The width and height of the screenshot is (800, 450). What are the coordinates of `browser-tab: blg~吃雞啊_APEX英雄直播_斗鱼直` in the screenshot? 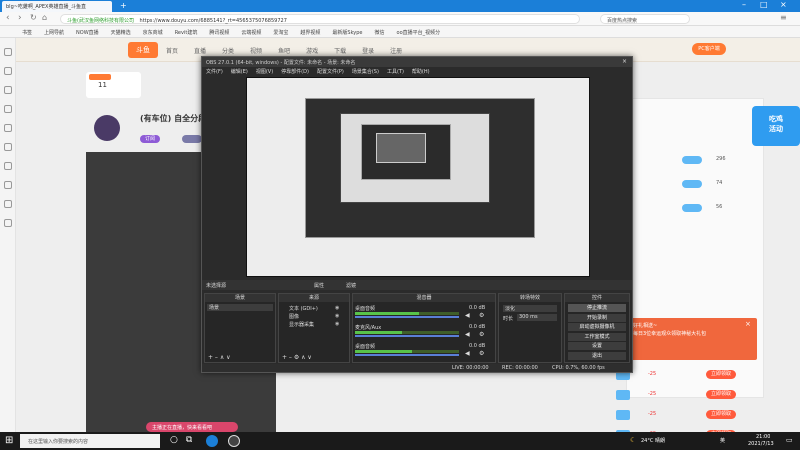 It's located at (57, 6).